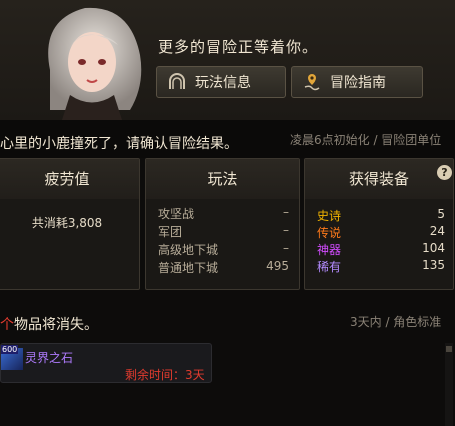 The height and width of the screenshot is (426, 455). I want to click on equipment-title: 获得装备, so click(379, 179).